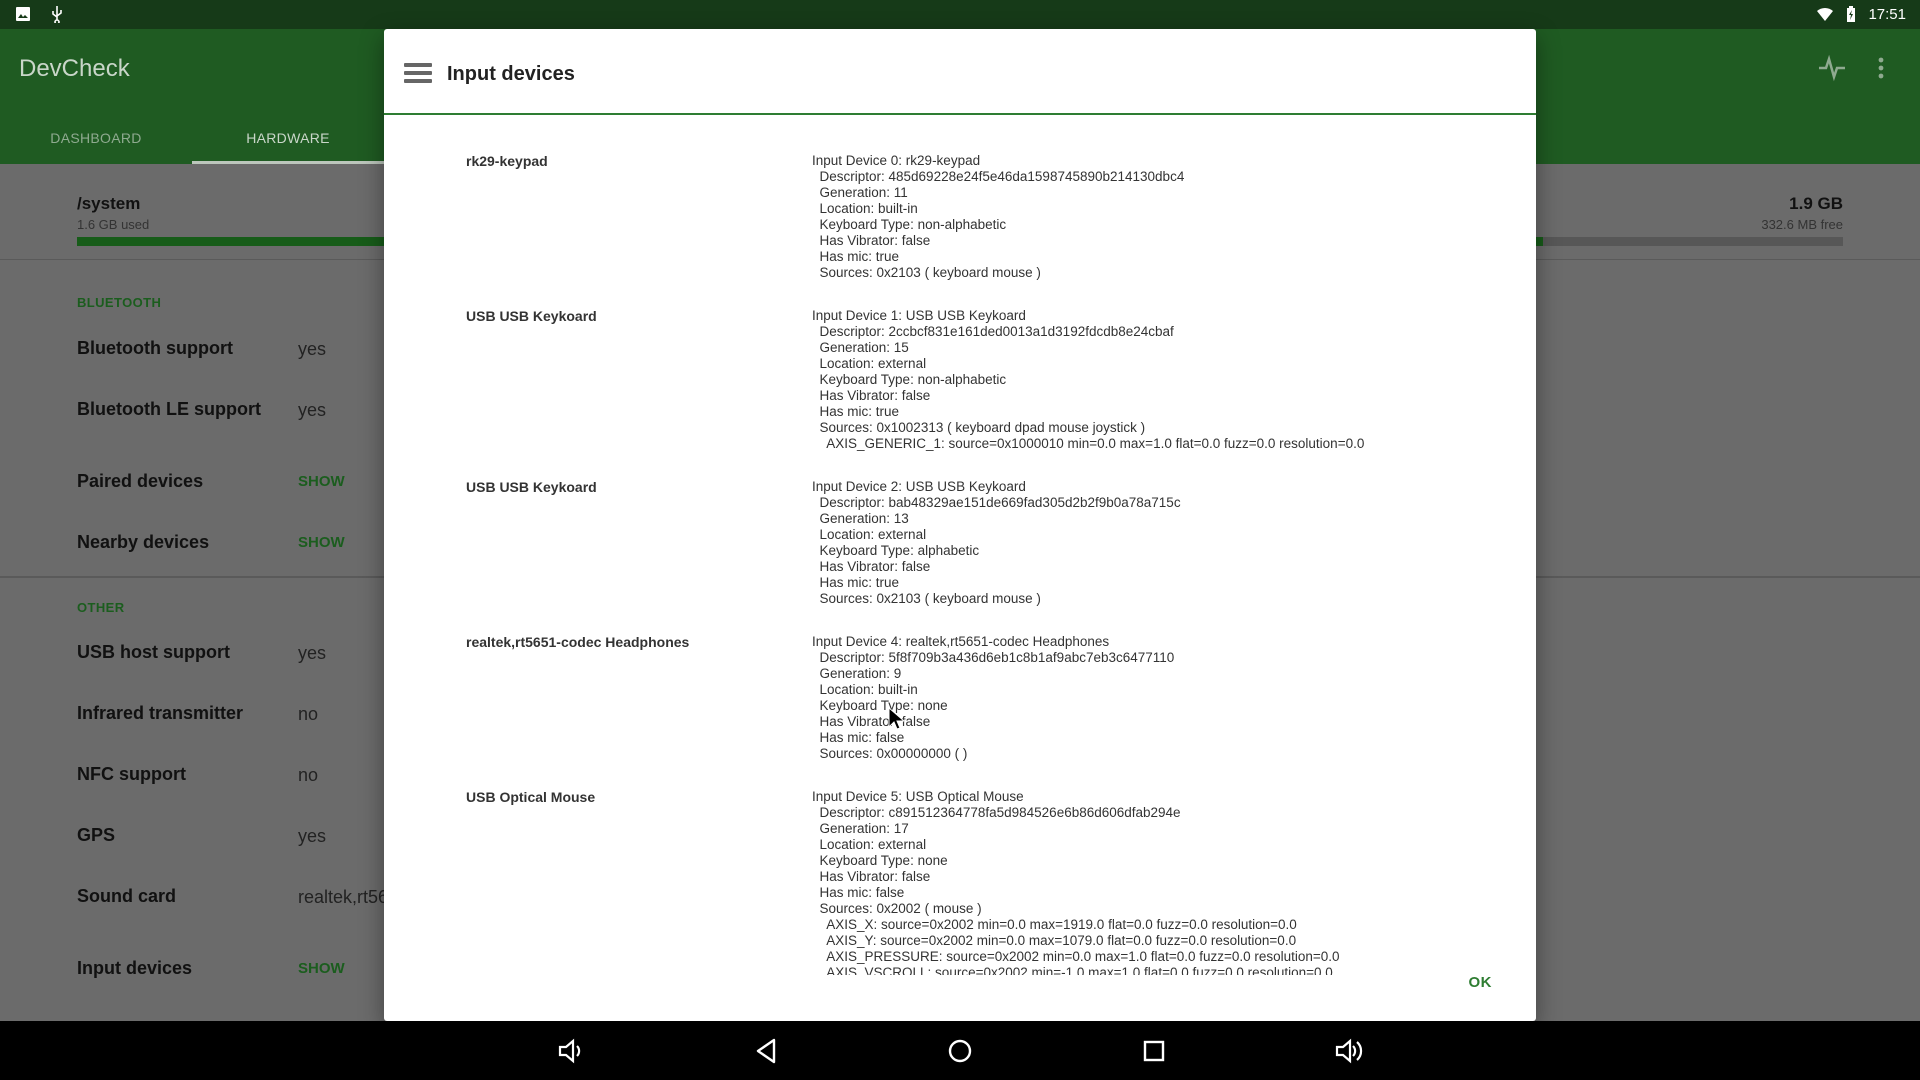 This screenshot has height=1080, width=1920. What do you see at coordinates (96, 138) in the screenshot?
I see `tab-dashboard: DASHBOARD` at bounding box center [96, 138].